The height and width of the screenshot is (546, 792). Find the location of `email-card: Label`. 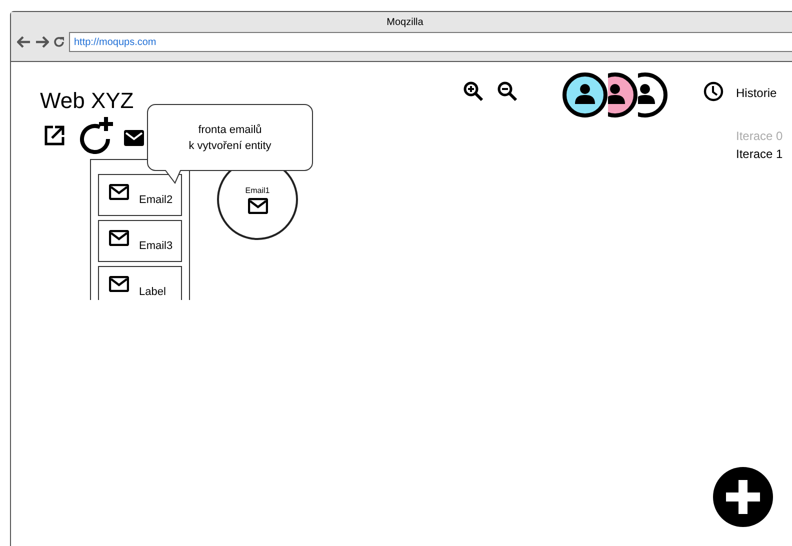

email-card: Label is located at coordinates (140, 283).